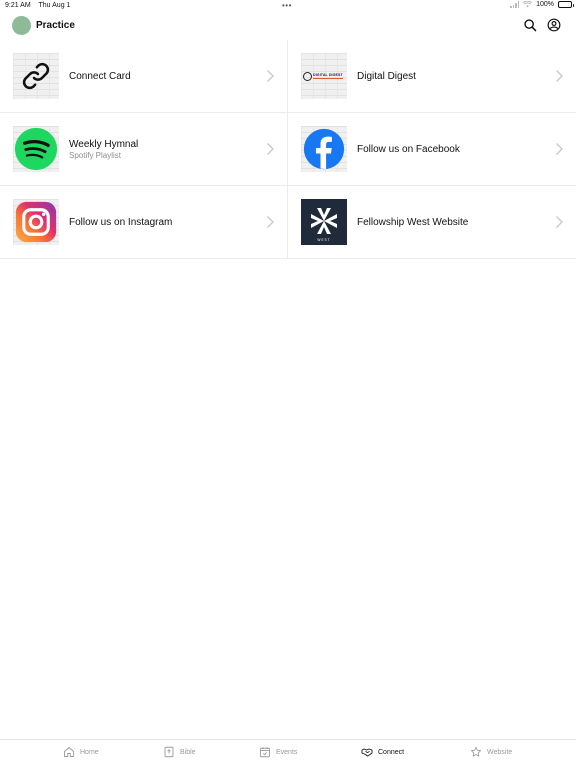 Image resolution: width=576 pixels, height=768 pixels. What do you see at coordinates (95, 155) in the screenshot?
I see `tile-subtitle: Spotify Playlist` at bounding box center [95, 155].